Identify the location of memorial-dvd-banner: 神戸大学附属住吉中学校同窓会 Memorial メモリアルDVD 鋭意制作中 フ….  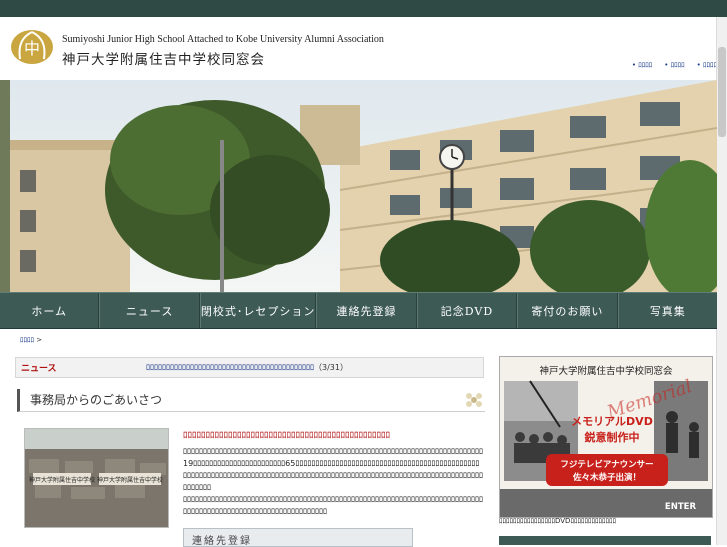
(606, 437).